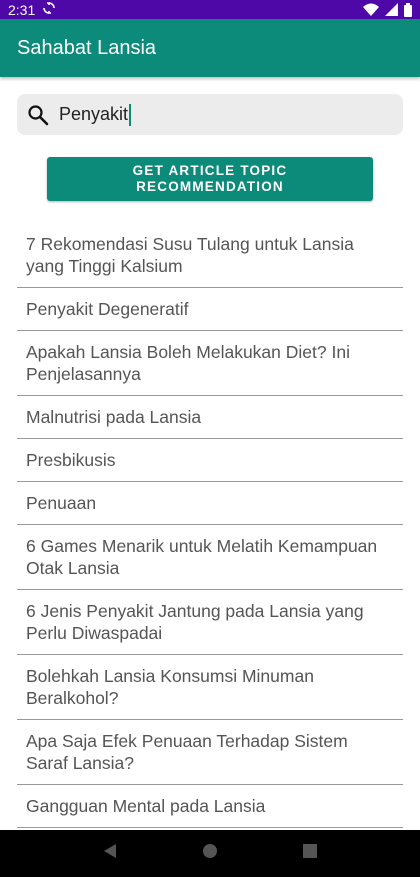  Describe the element at coordinates (210, 460) in the screenshot. I see `article-list-item: Presbikusis` at that location.